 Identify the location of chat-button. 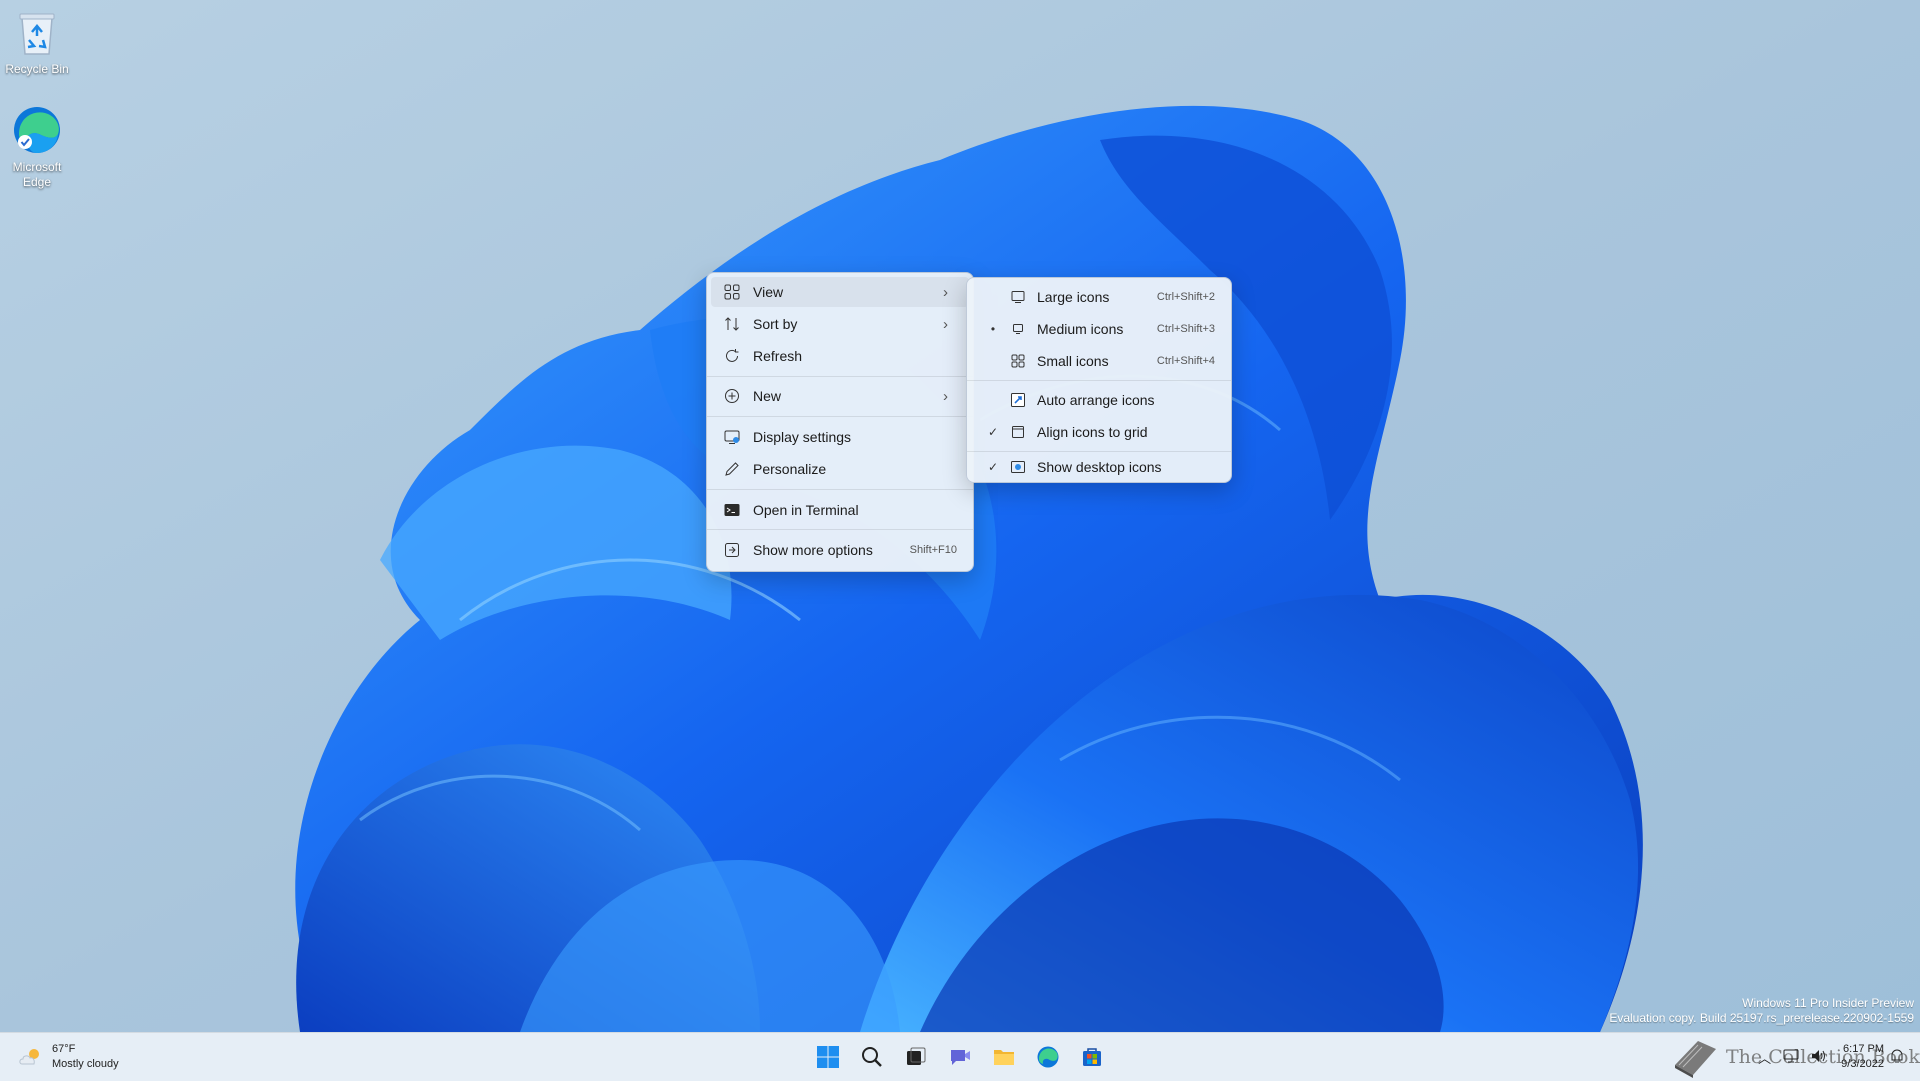
(960, 1057).